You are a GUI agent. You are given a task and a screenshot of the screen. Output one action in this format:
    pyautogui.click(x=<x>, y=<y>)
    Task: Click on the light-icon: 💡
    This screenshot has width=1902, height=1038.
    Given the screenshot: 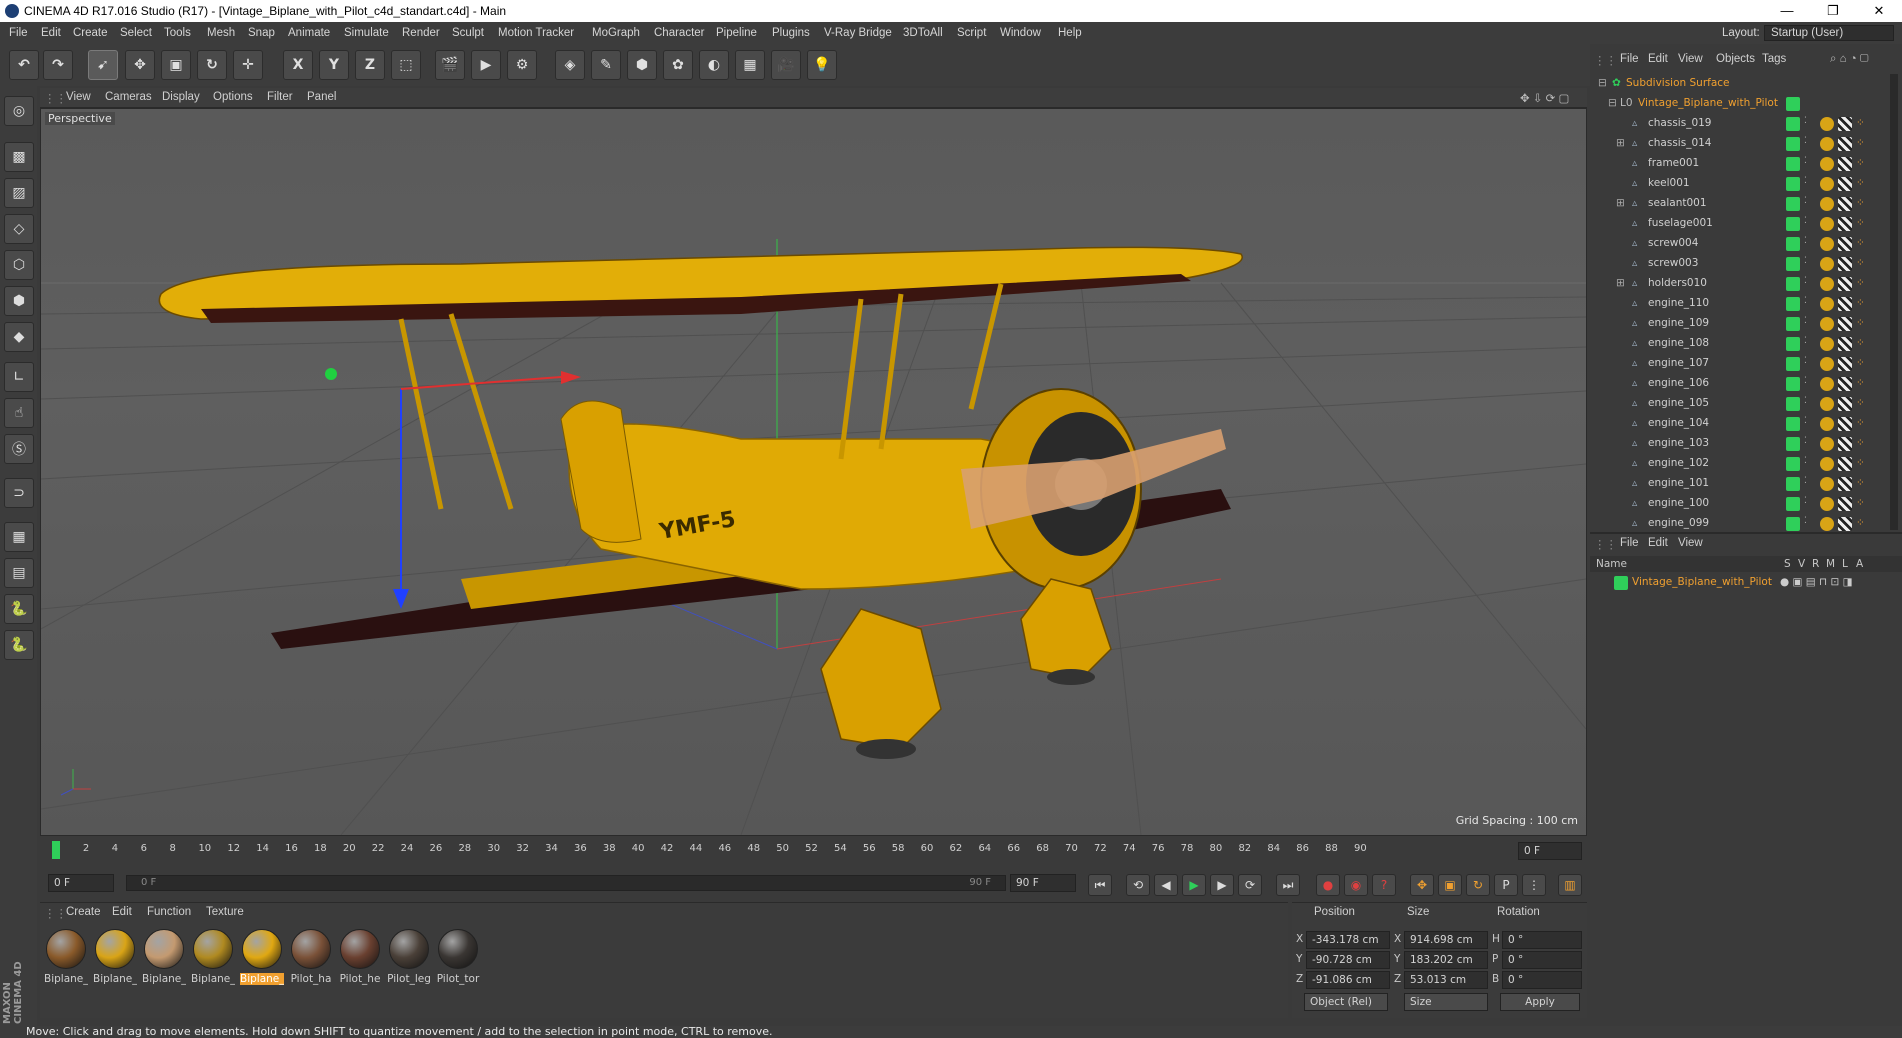 What is the action you would take?
    pyautogui.click(x=822, y=65)
    